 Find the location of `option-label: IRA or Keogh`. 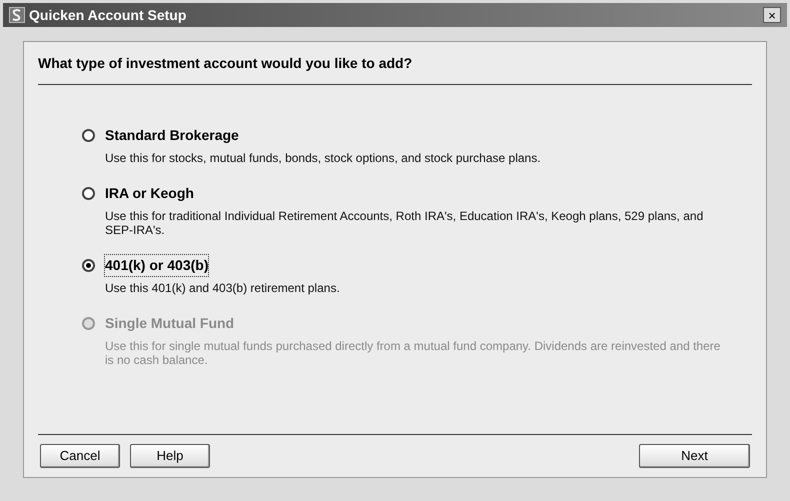

option-label: IRA or Keogh is located at coordinates (149, 193).